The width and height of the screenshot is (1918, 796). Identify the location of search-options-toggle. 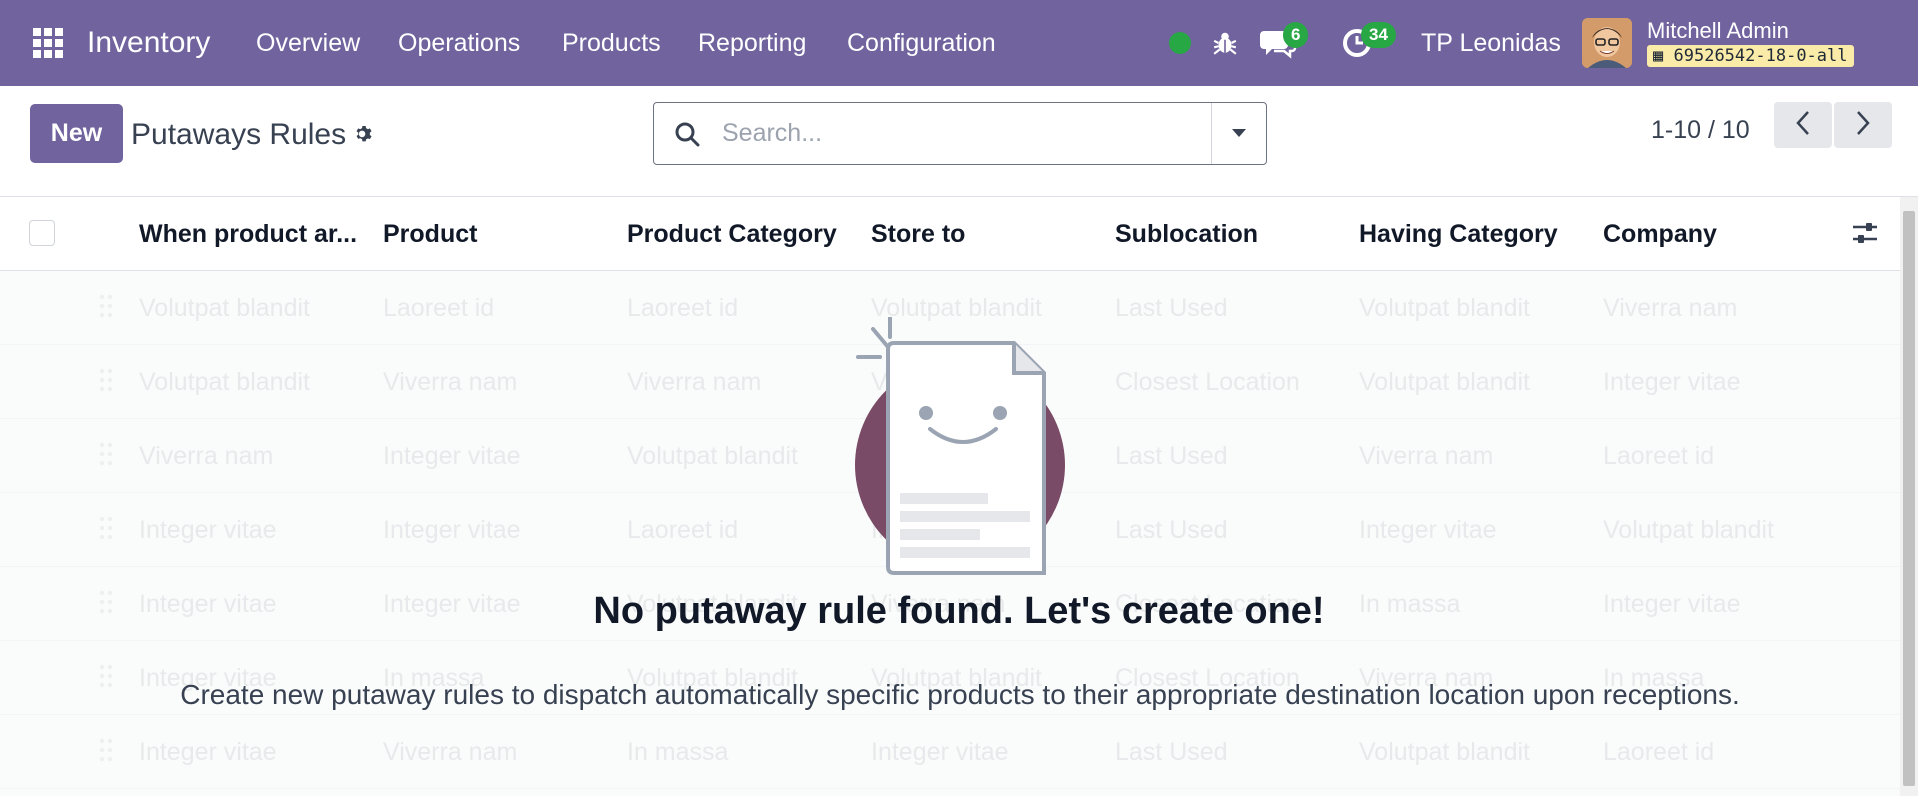
(1238, 133).